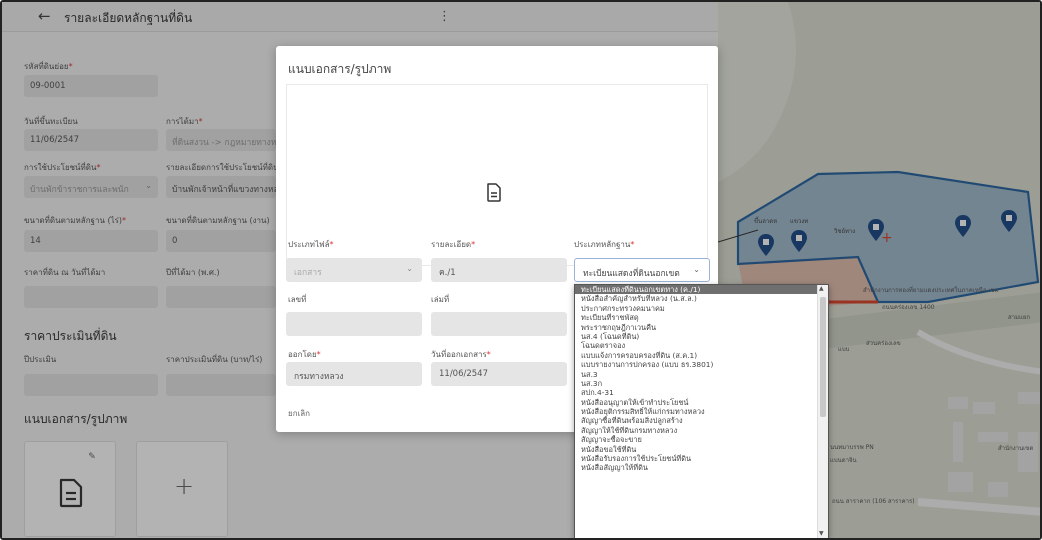 The height and width of the screenshot is (540, 1042). Describe the element at coordinates (311, 244) in the screenshot. I see `file-type-label: ประเภทไฟล์*` at that location.